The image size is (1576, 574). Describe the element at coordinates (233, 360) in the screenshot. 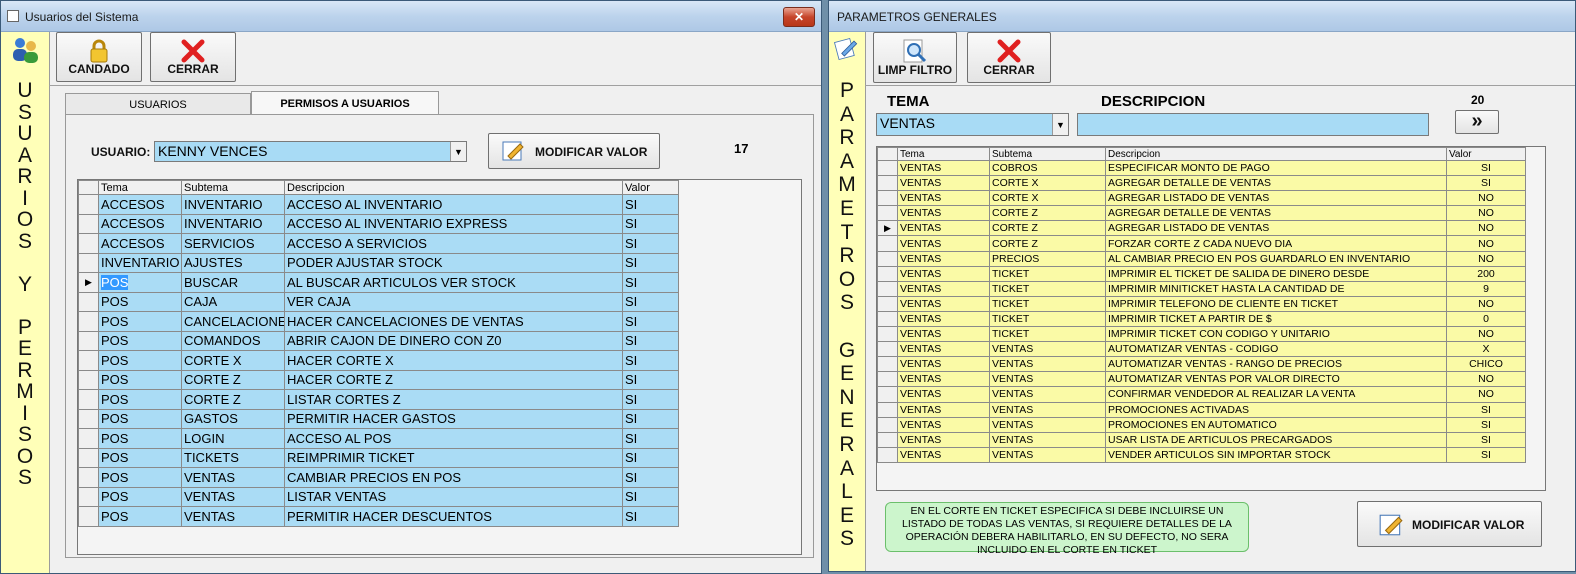

I see `table-cell: CORTE X` at that location.